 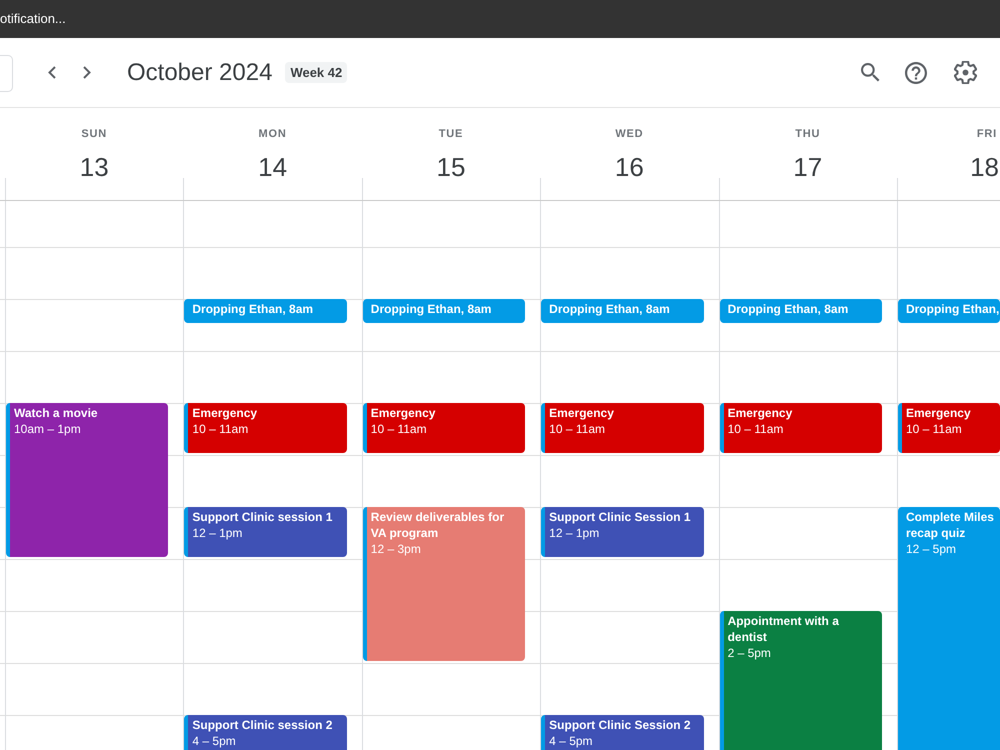 What do you see at coordinates (87, 480) in the screenshot?
I see `calendar-event: Watch a movie 10am – 1pm` at bounding box center [87, 480].